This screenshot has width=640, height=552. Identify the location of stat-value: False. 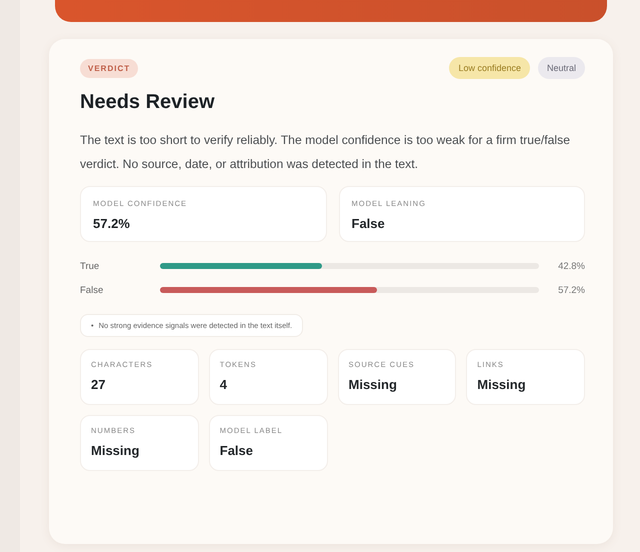
(237, 450).